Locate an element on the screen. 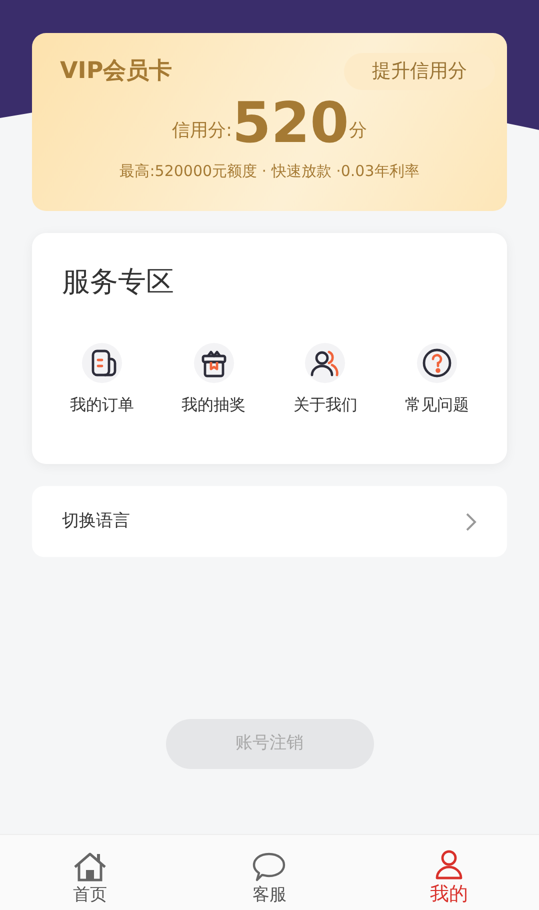  service-item: 常见问题 is located at coordinates (437, 379).